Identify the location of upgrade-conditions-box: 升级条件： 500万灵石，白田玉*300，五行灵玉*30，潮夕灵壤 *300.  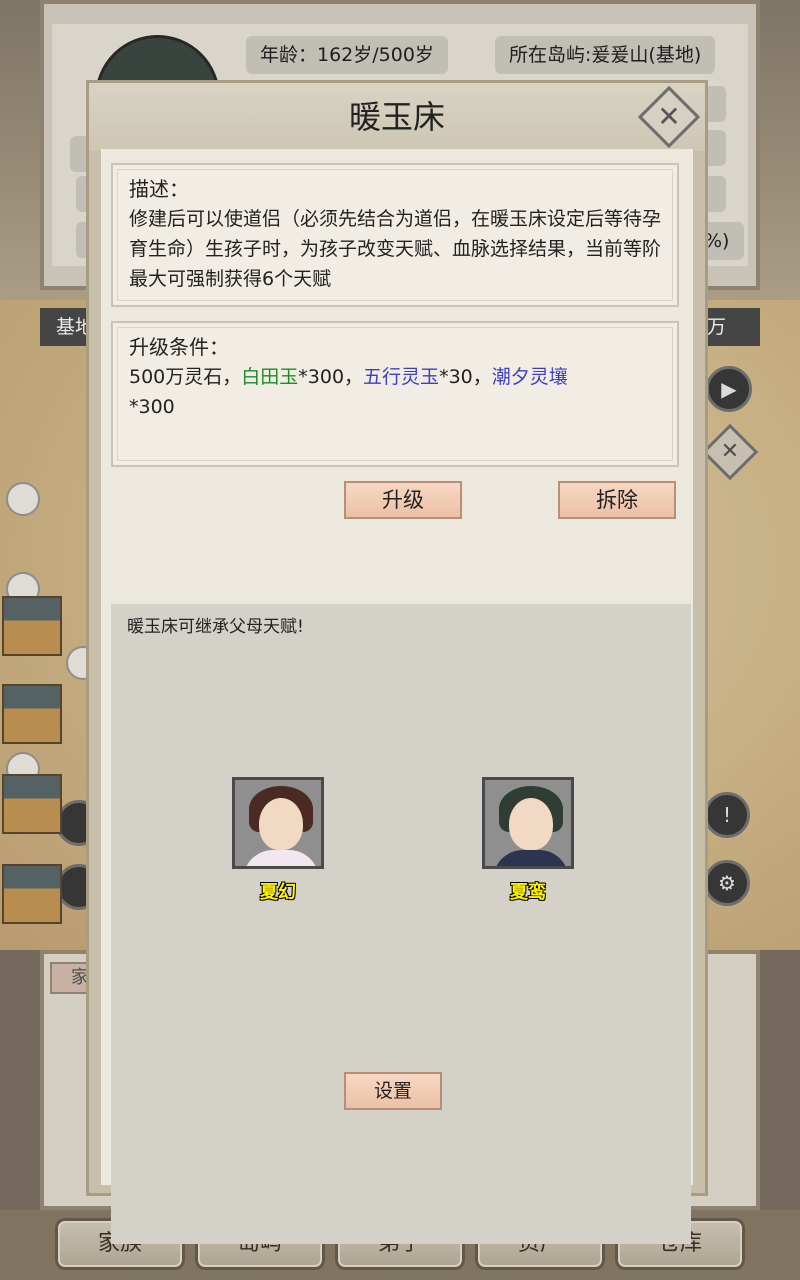
(395, 394).